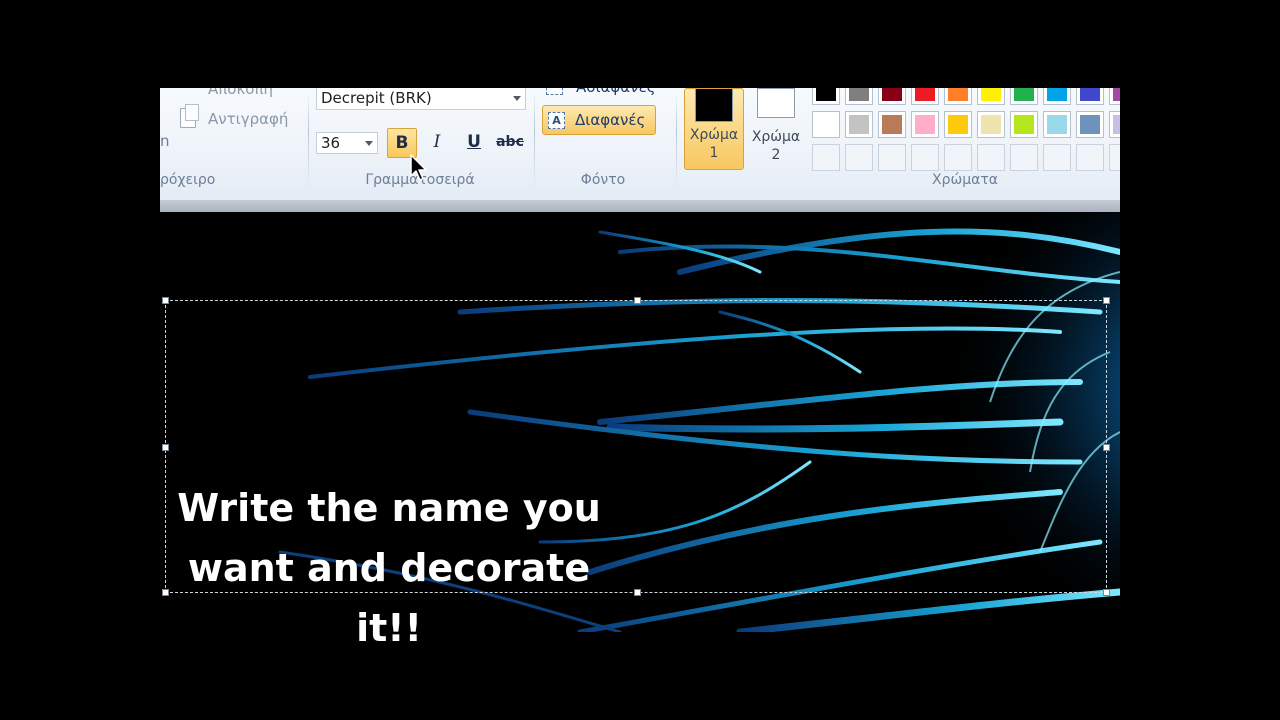  I want to click on color2-number: 2, so click(776, 155).